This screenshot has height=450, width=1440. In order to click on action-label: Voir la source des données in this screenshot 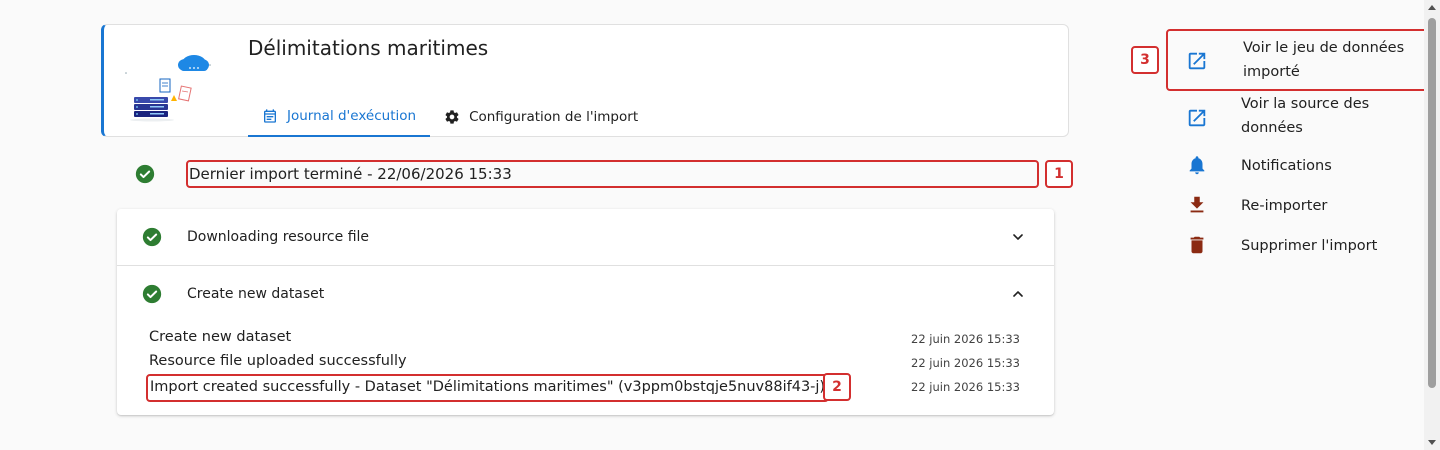, I will do `click(1305, 116)`.